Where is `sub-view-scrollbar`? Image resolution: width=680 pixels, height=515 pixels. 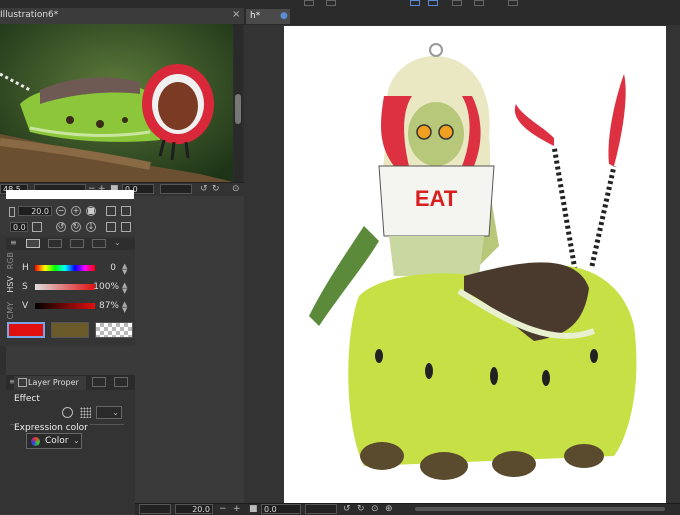 sub-view-scrollbar is located at coordinates (238, 103).